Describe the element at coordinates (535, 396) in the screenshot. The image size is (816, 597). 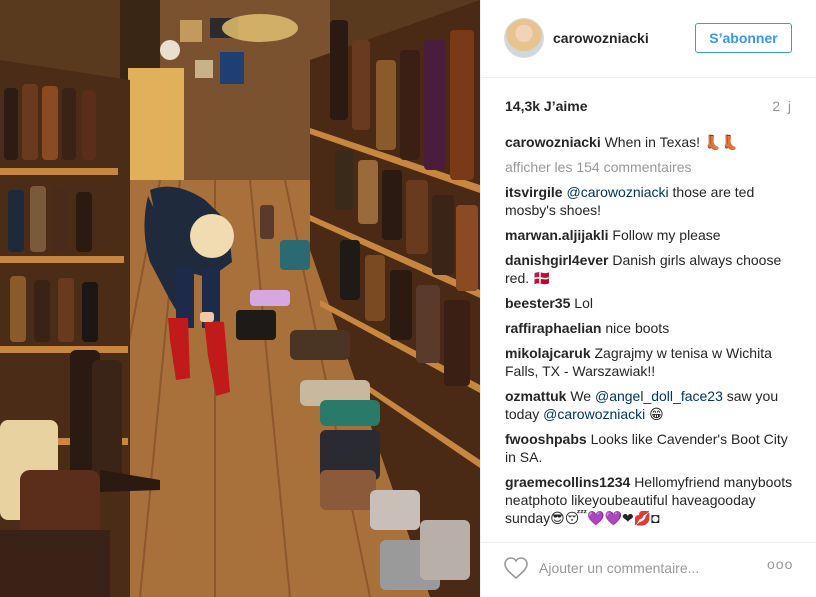
I see `comment-username: ozmattuk` at that location.